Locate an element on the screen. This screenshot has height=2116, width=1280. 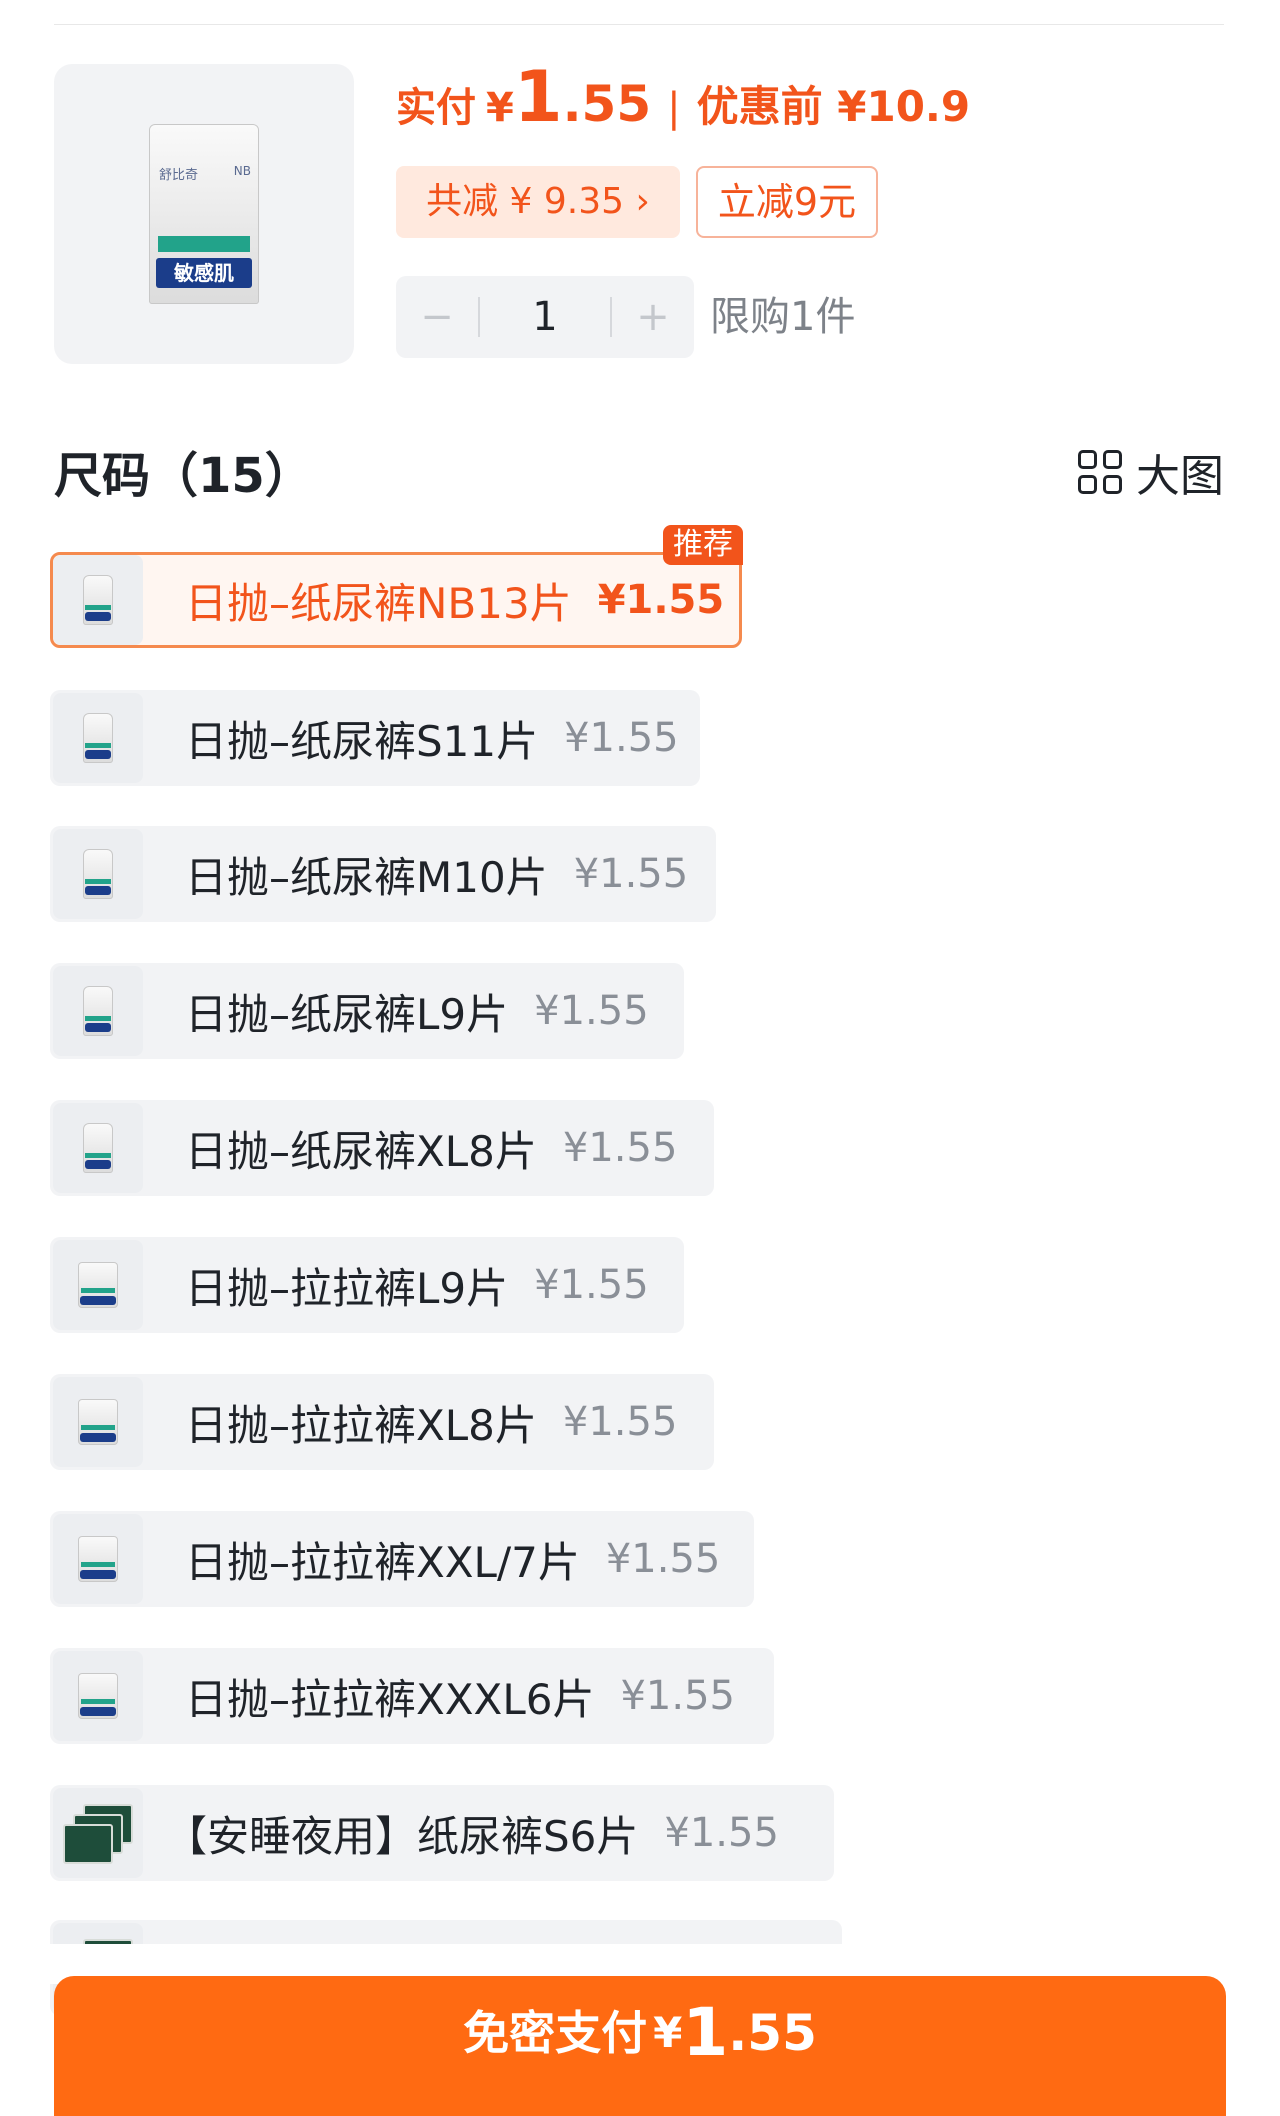
size-option: 日抛–纸尿裤M10片 ¥1.55 is located at coordinates (383, 874).